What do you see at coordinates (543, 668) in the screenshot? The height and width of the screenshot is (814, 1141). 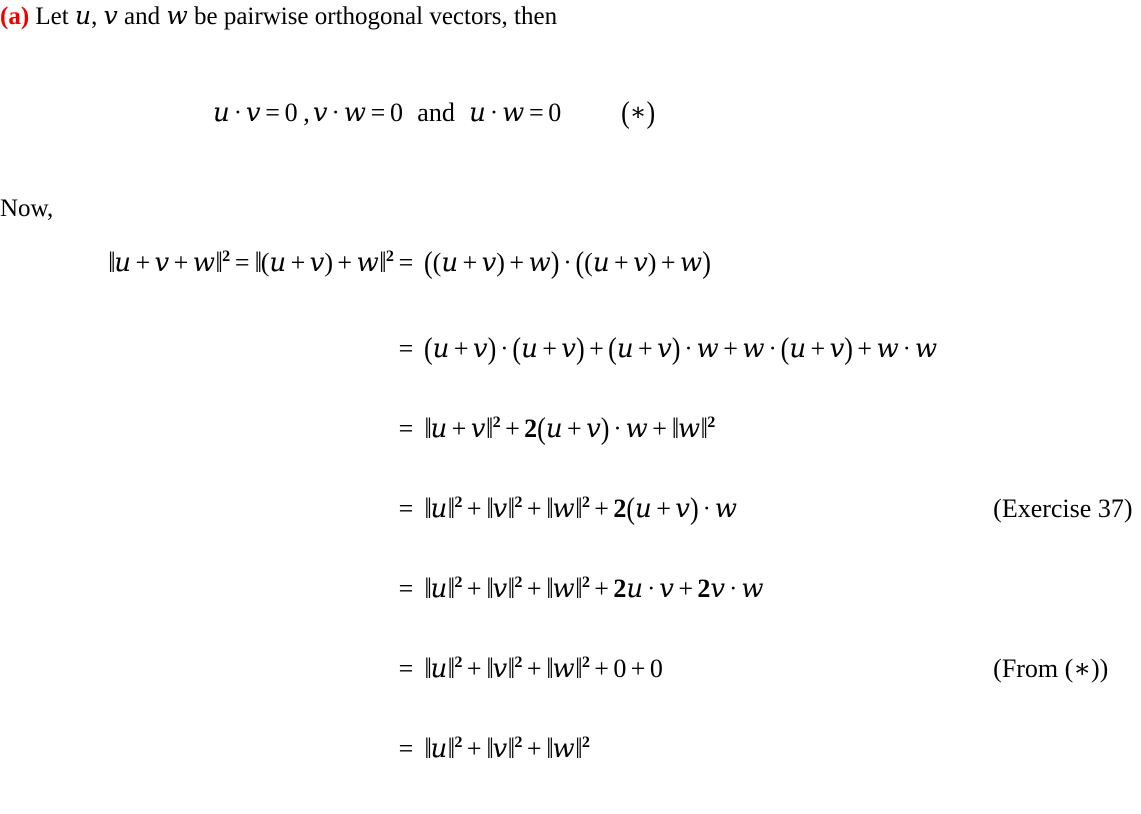 I see `derivation-row-rhs: ‖u‖2 + ‖v‖2 + ‖w‖2 +0 +0` at bounding box center [543, 668].